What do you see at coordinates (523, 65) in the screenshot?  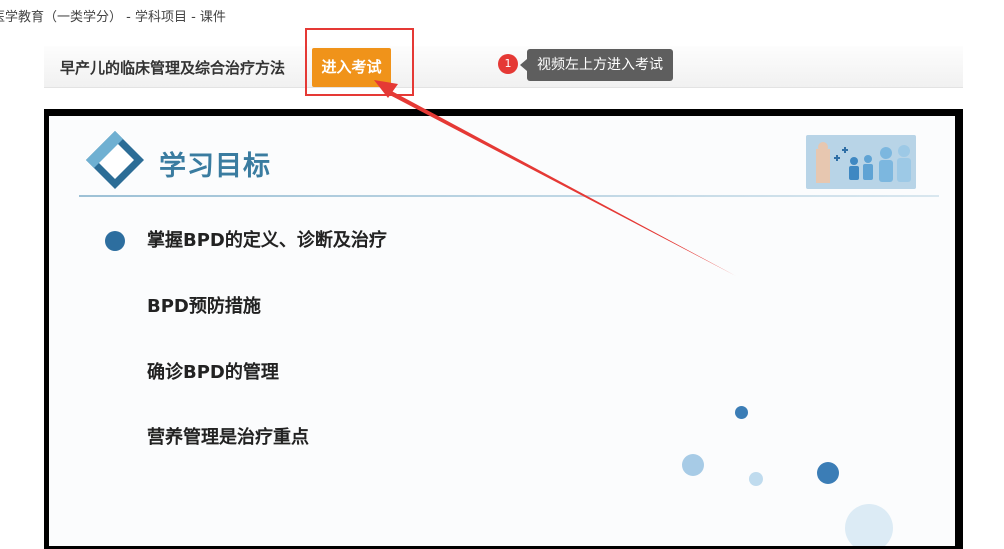 I see `tooltip-pointer-icon` at bounding box center [523, 65].